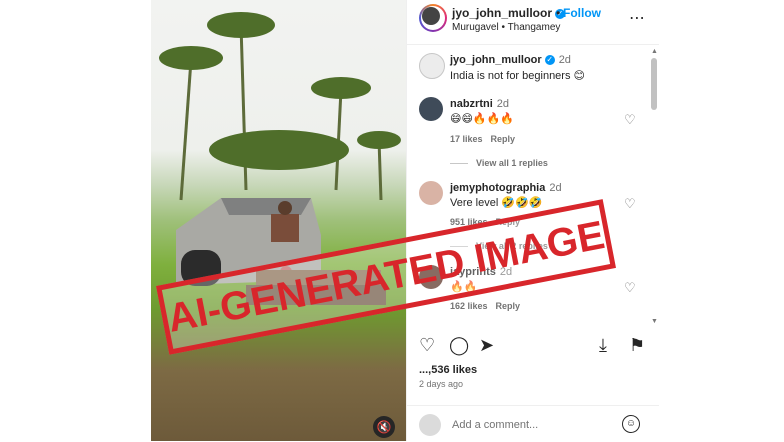 Image resolution: width=784 pixels, height=442 pixels. Describe the element at coordinates (441, 384) in the screenshot. I see `post-time: 2 days ago` at that location.